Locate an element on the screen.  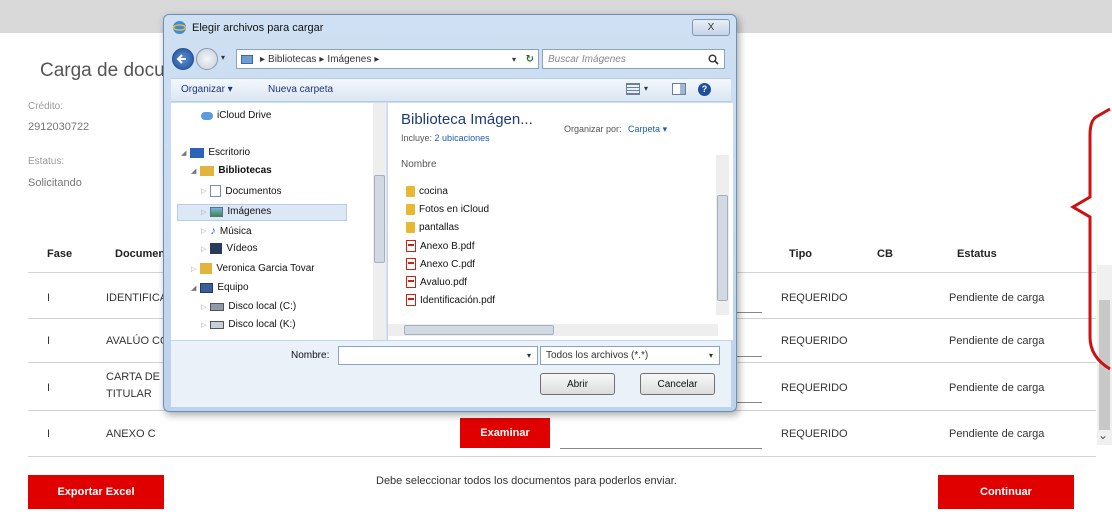
filename-dropdown-icon: ▾ is located at coordinates (529, 355).